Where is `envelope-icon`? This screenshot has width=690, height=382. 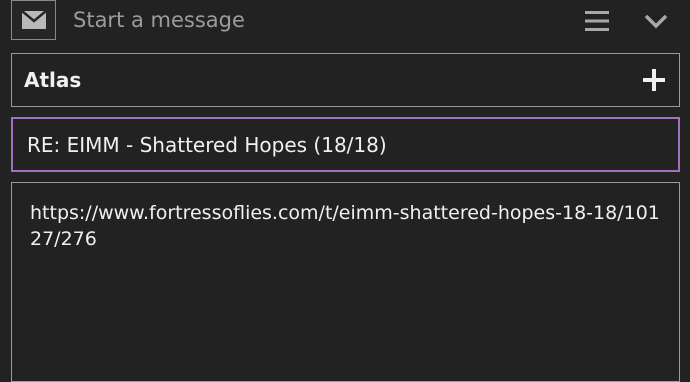 envelope-icon is located at coordinates (33, 20).